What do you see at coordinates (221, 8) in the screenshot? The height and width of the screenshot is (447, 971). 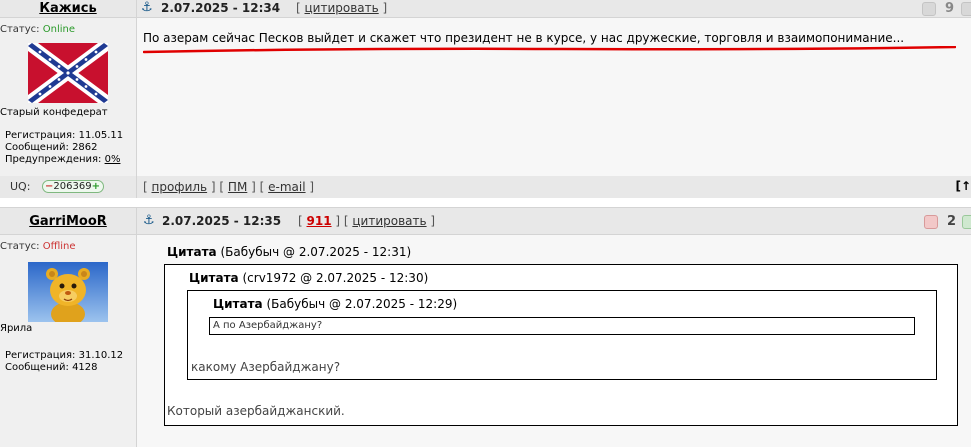 I see `post-date: 2.07.2025 - 12:34` at bounding box center [221, 8].